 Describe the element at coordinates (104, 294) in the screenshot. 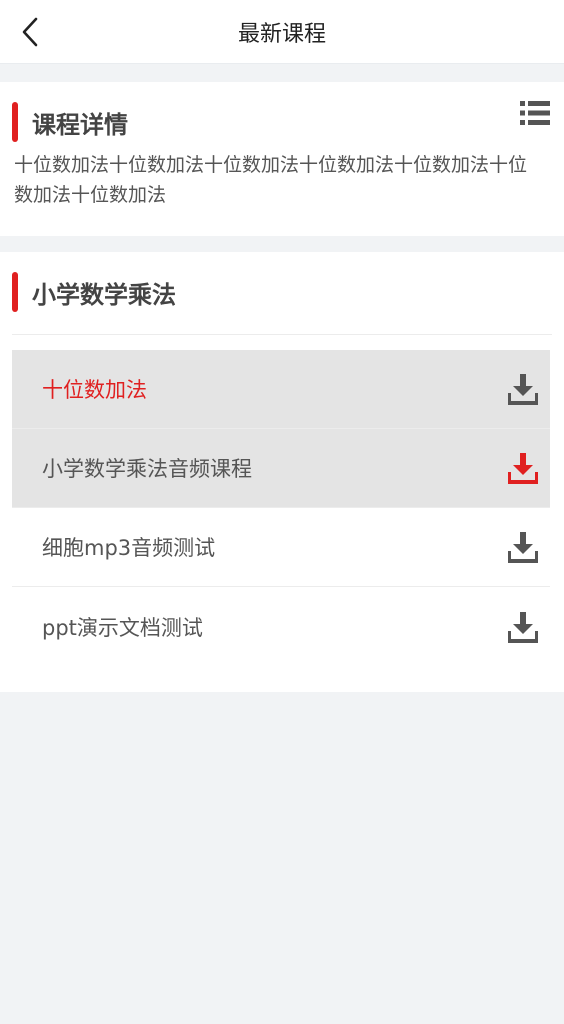

I see `course-chapter-title: 小学数学乘法` at that location.